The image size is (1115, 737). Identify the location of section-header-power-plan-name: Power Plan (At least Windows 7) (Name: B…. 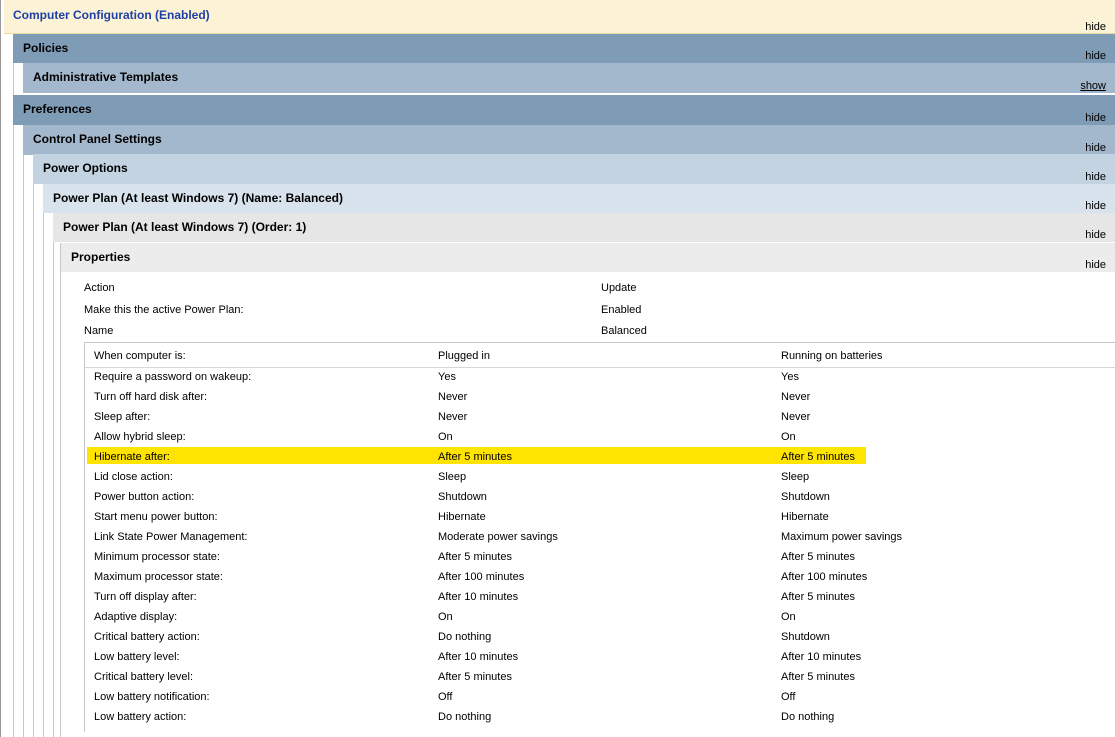
(579, 198).